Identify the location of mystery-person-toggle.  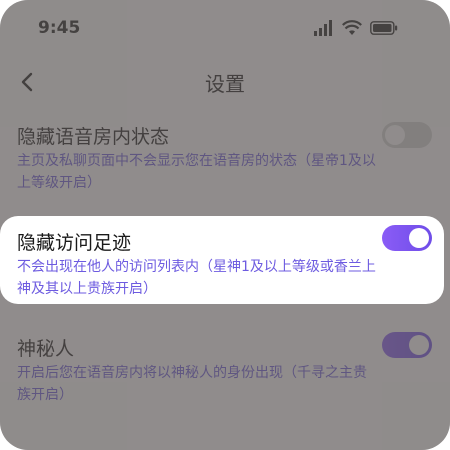
(407, 345).